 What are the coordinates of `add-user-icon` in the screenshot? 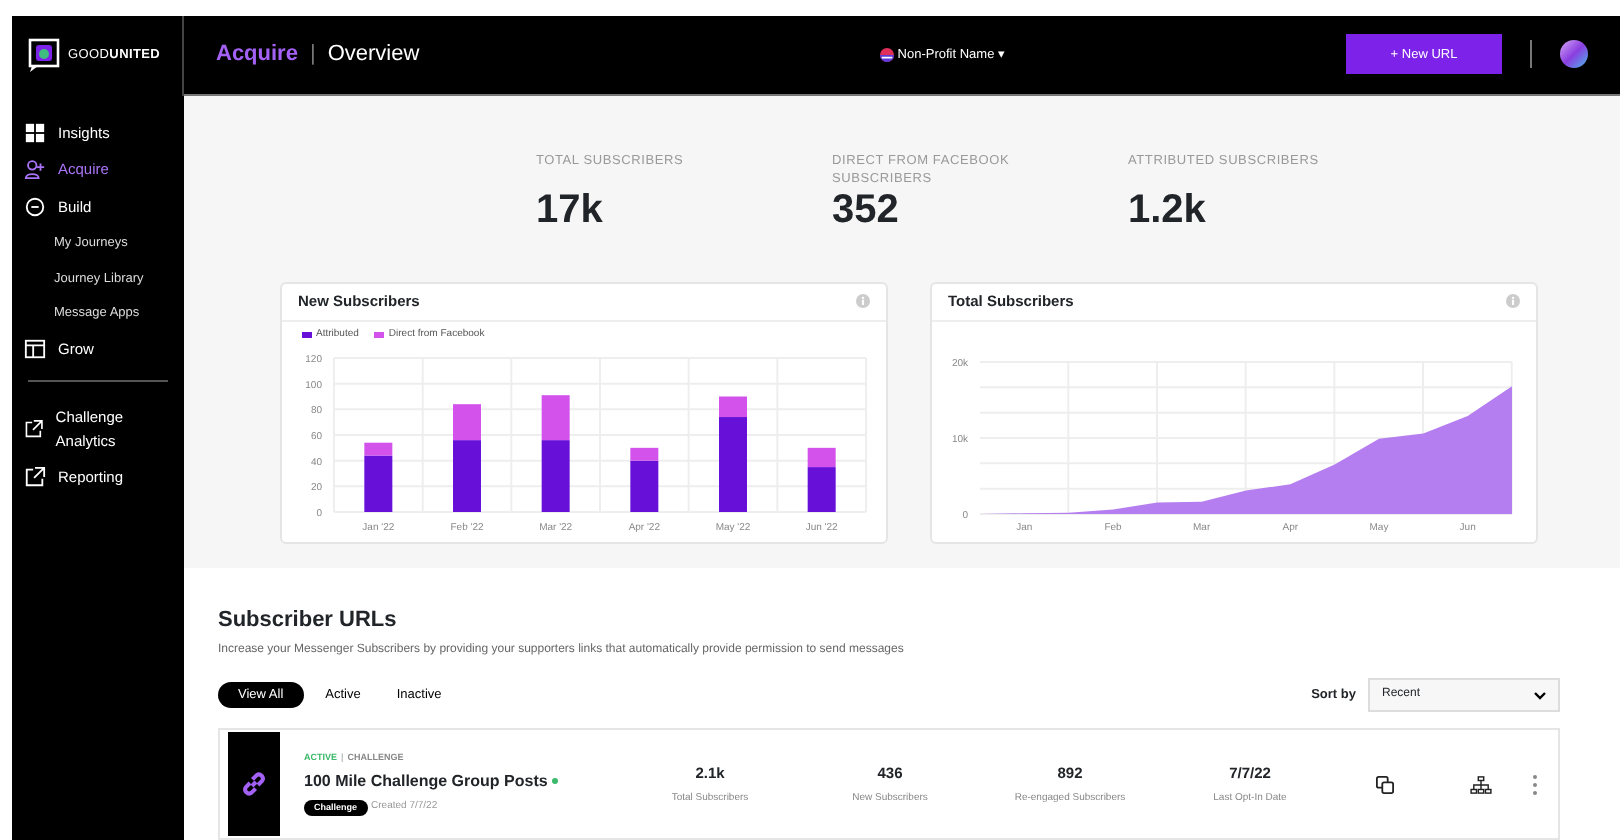 It's located at (35, 169).